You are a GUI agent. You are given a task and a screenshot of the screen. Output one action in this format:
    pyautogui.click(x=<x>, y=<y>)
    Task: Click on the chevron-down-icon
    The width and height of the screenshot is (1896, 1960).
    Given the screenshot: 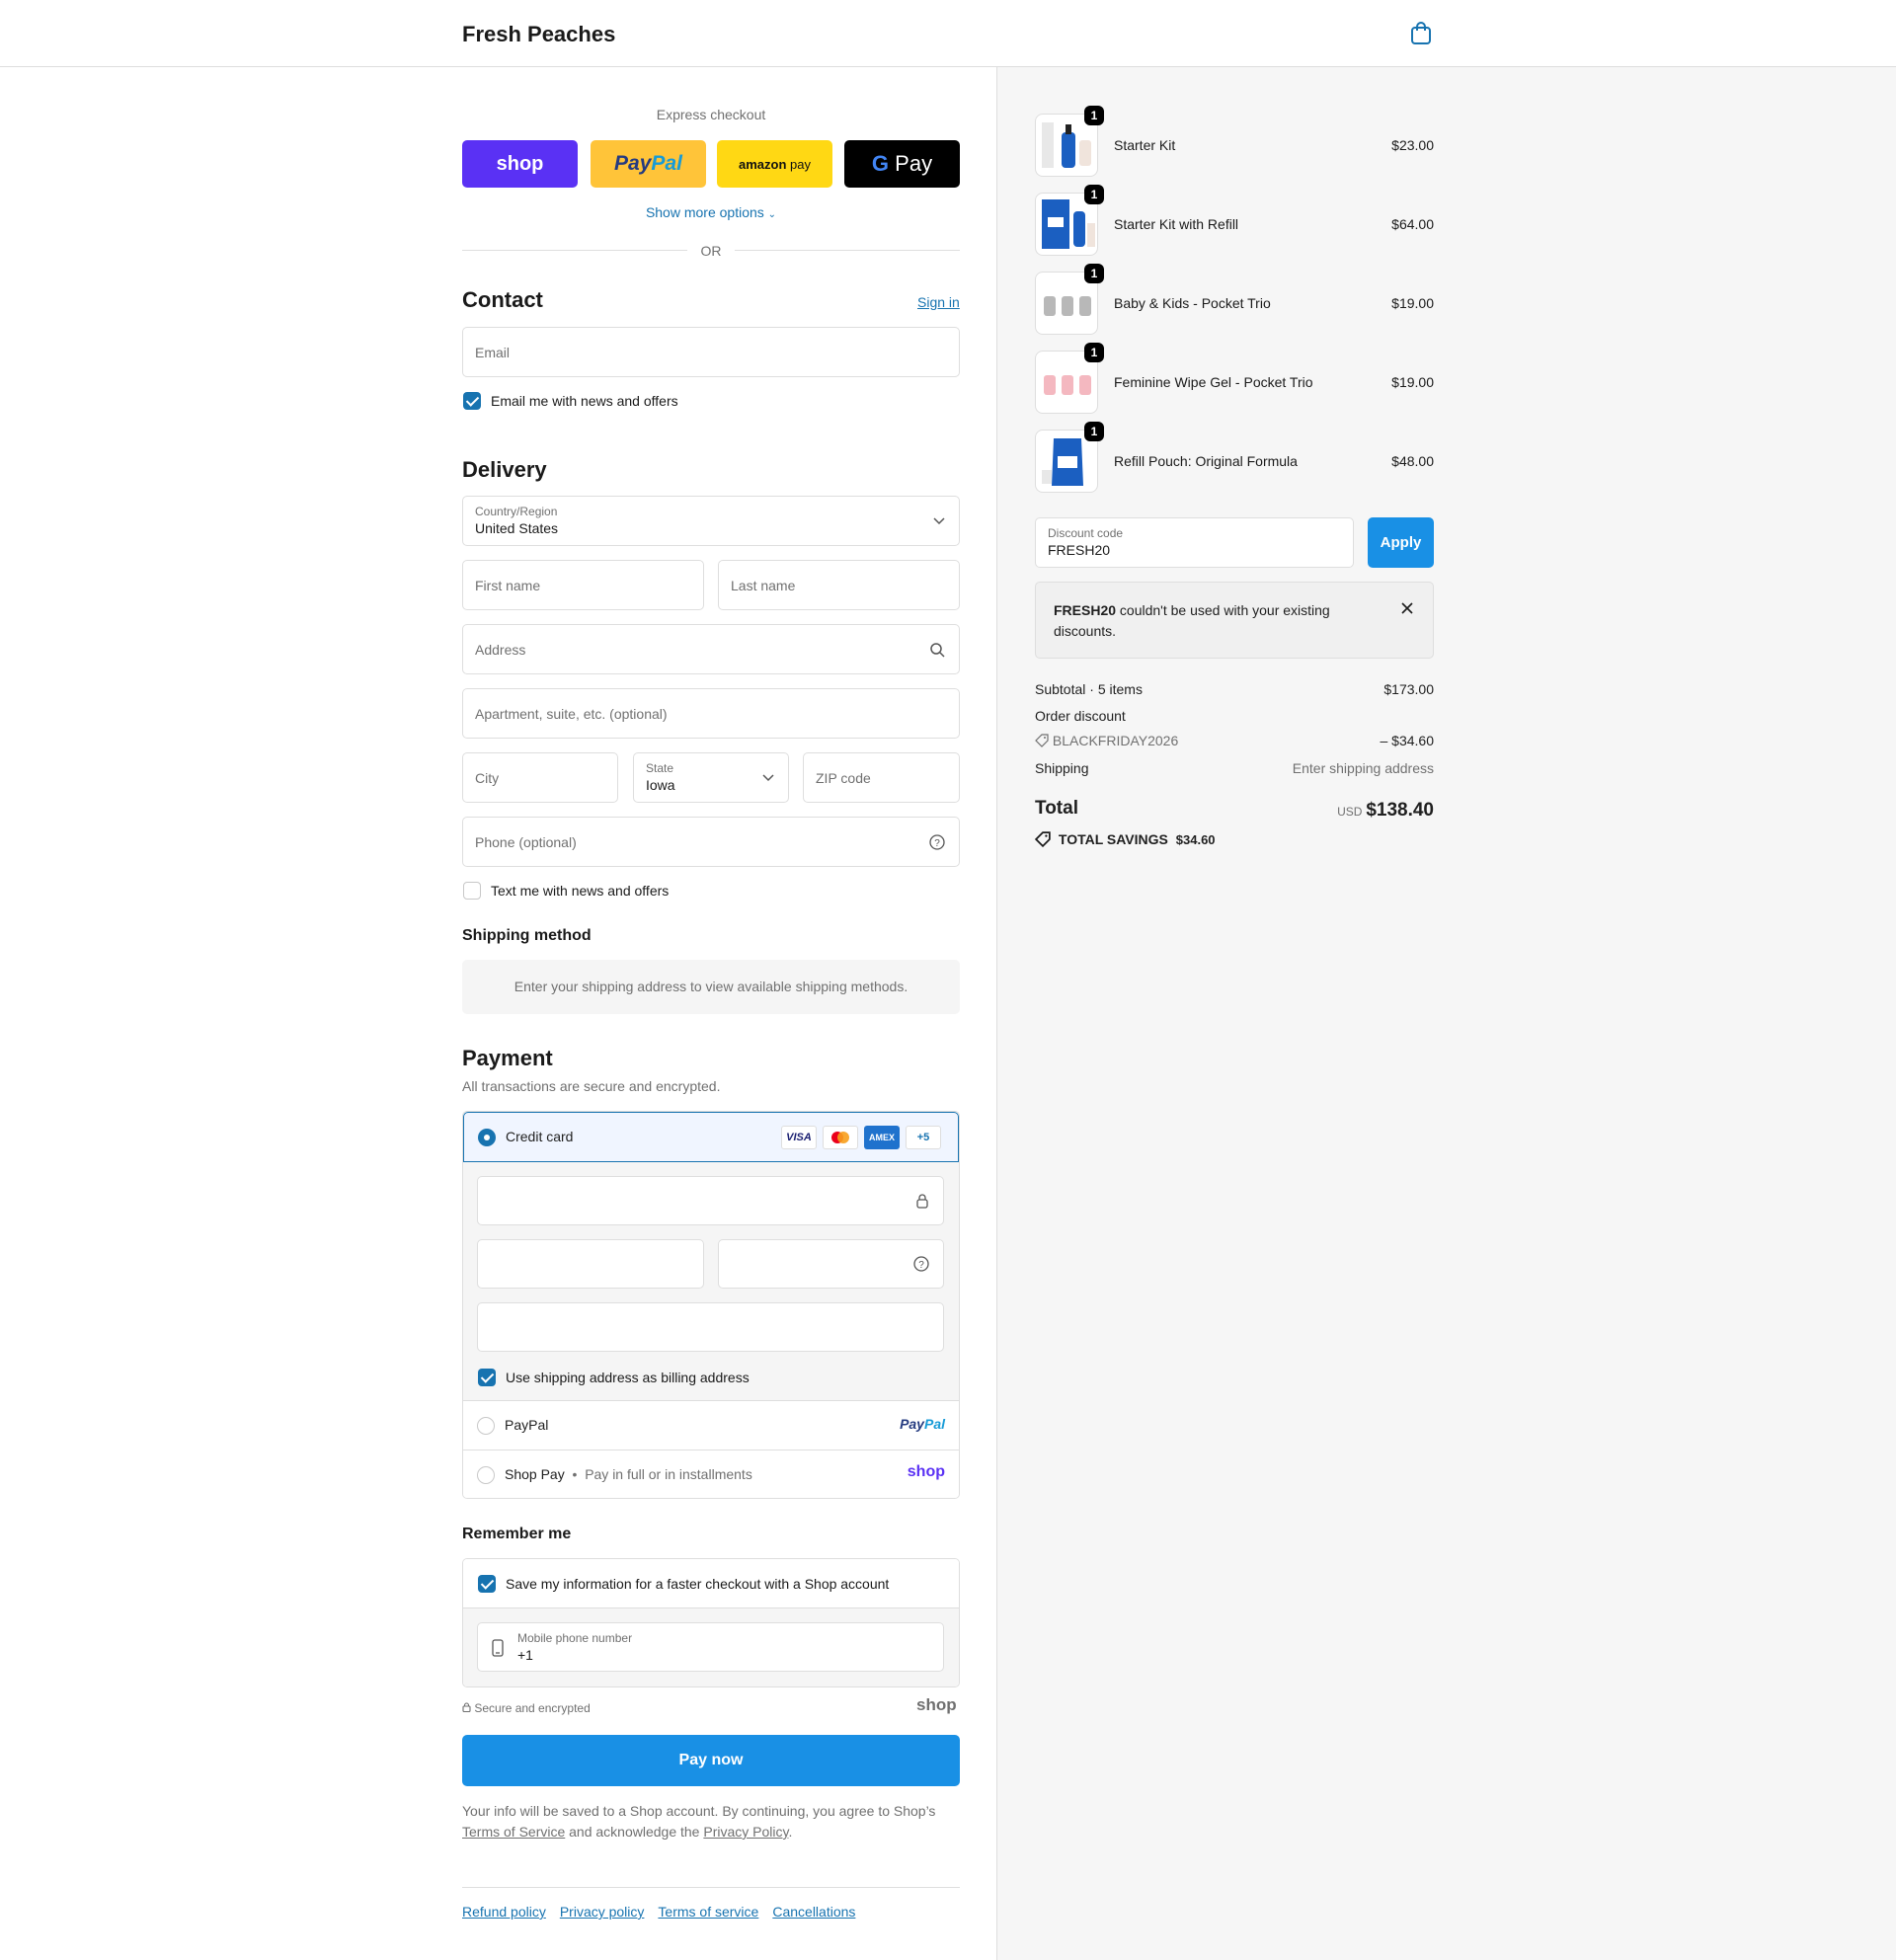 What is the action you would take?
    pyautogui.click(x=768, y=777)
    